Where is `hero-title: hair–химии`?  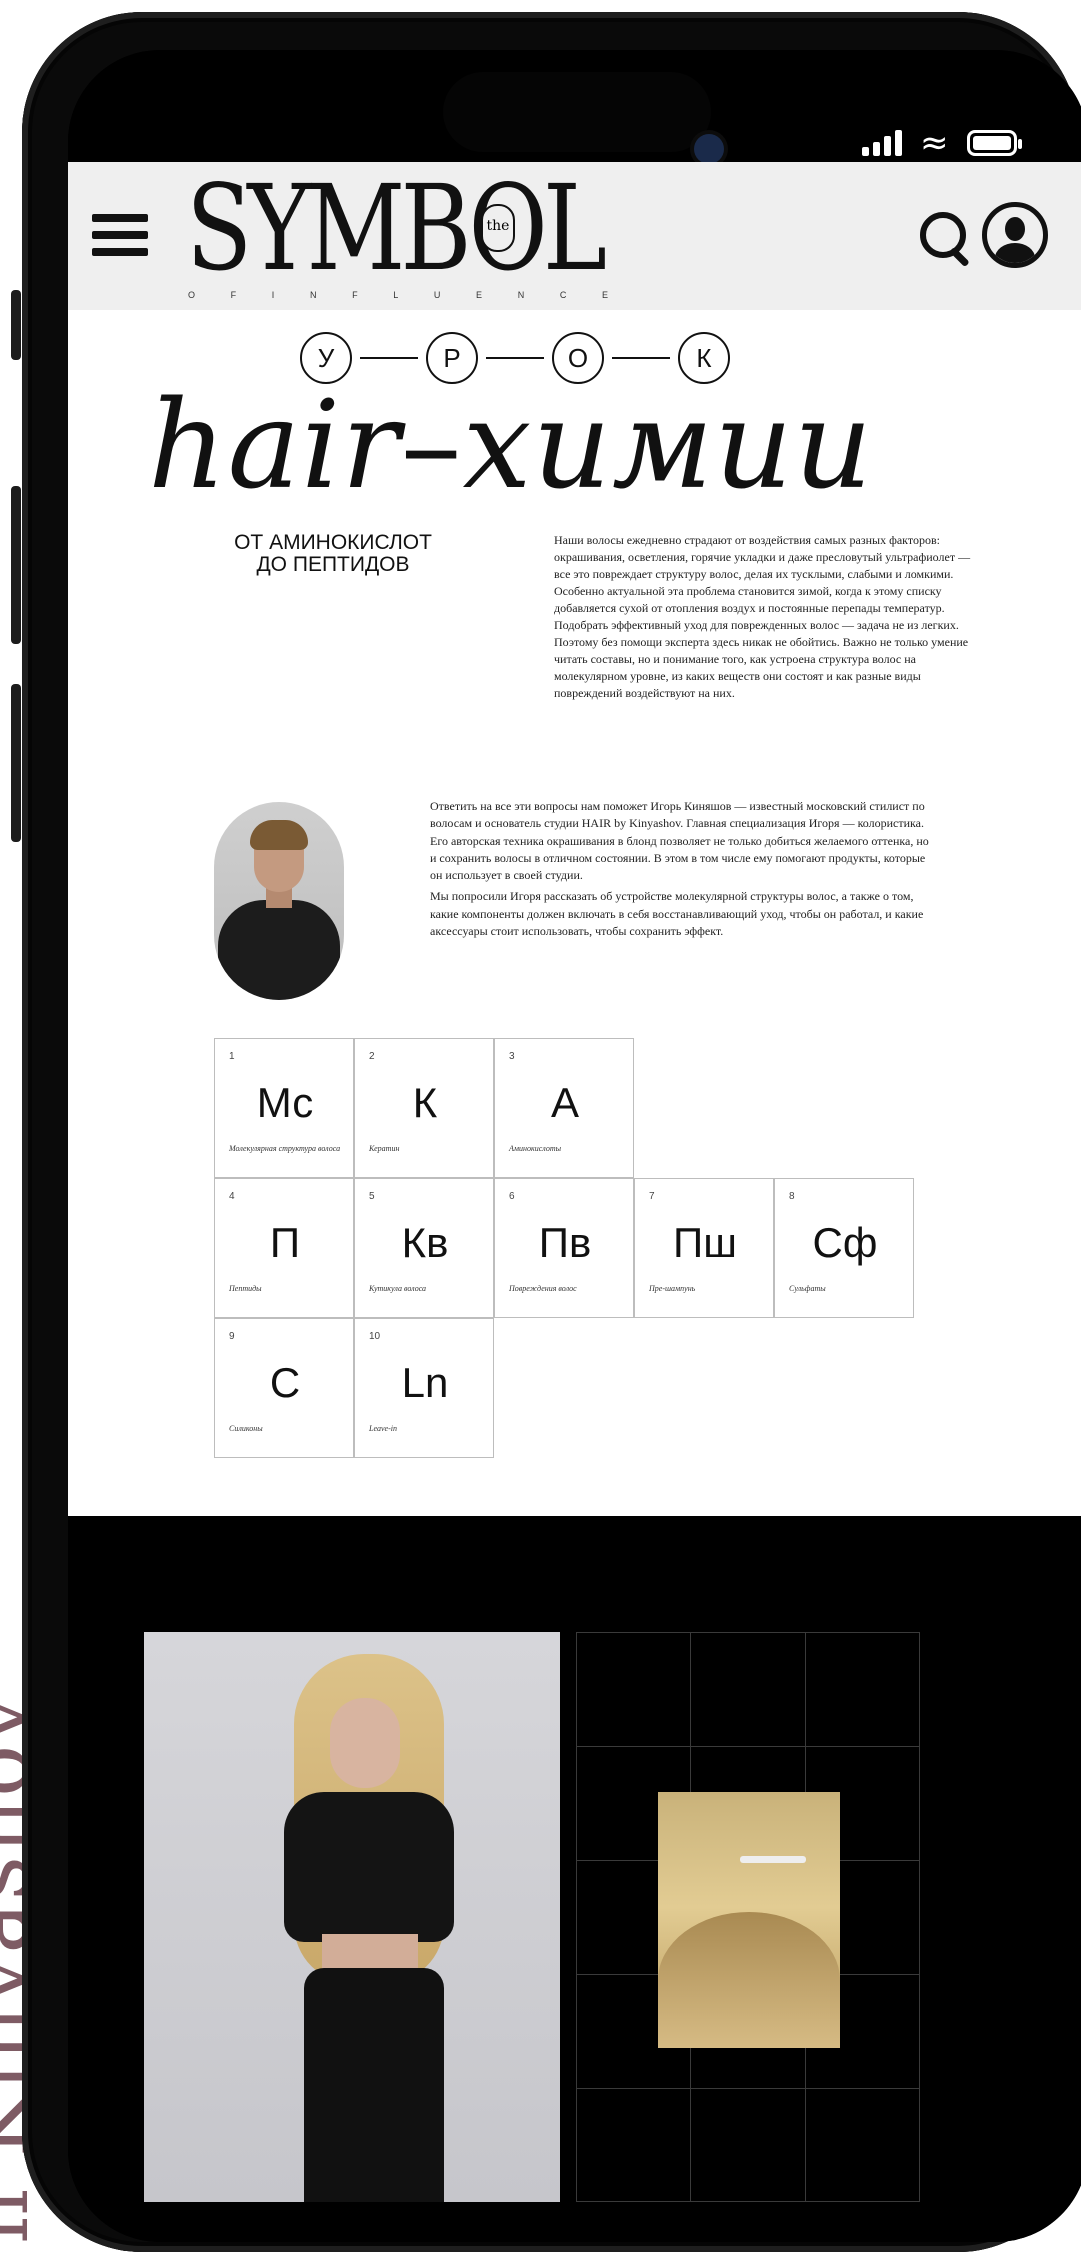
hero-title: hair–химии is located at coordinates (511, 445).